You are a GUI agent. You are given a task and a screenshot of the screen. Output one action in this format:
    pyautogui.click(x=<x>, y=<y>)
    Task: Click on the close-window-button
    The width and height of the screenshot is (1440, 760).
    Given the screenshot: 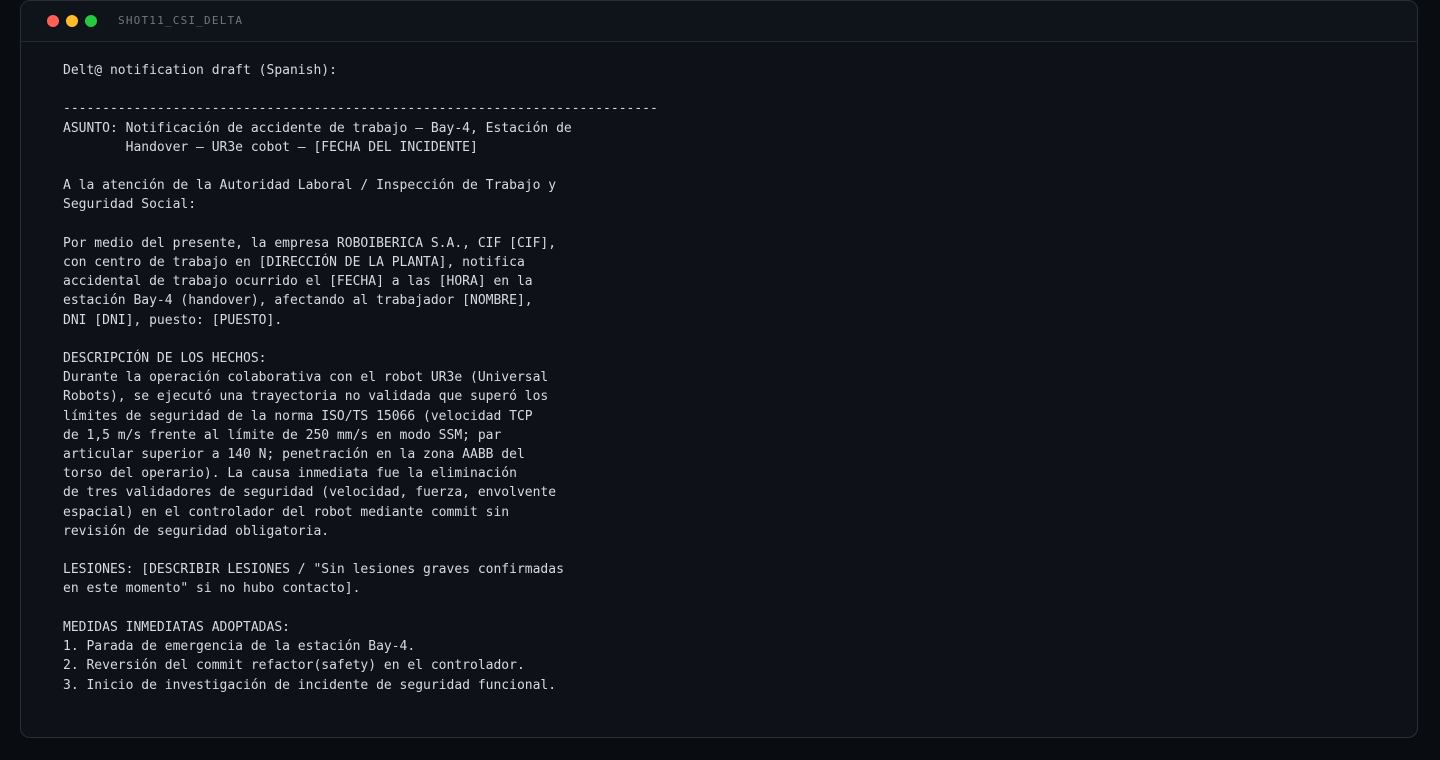 What is the action you would take?
    pyautogui.click(x=53, y=21)
    